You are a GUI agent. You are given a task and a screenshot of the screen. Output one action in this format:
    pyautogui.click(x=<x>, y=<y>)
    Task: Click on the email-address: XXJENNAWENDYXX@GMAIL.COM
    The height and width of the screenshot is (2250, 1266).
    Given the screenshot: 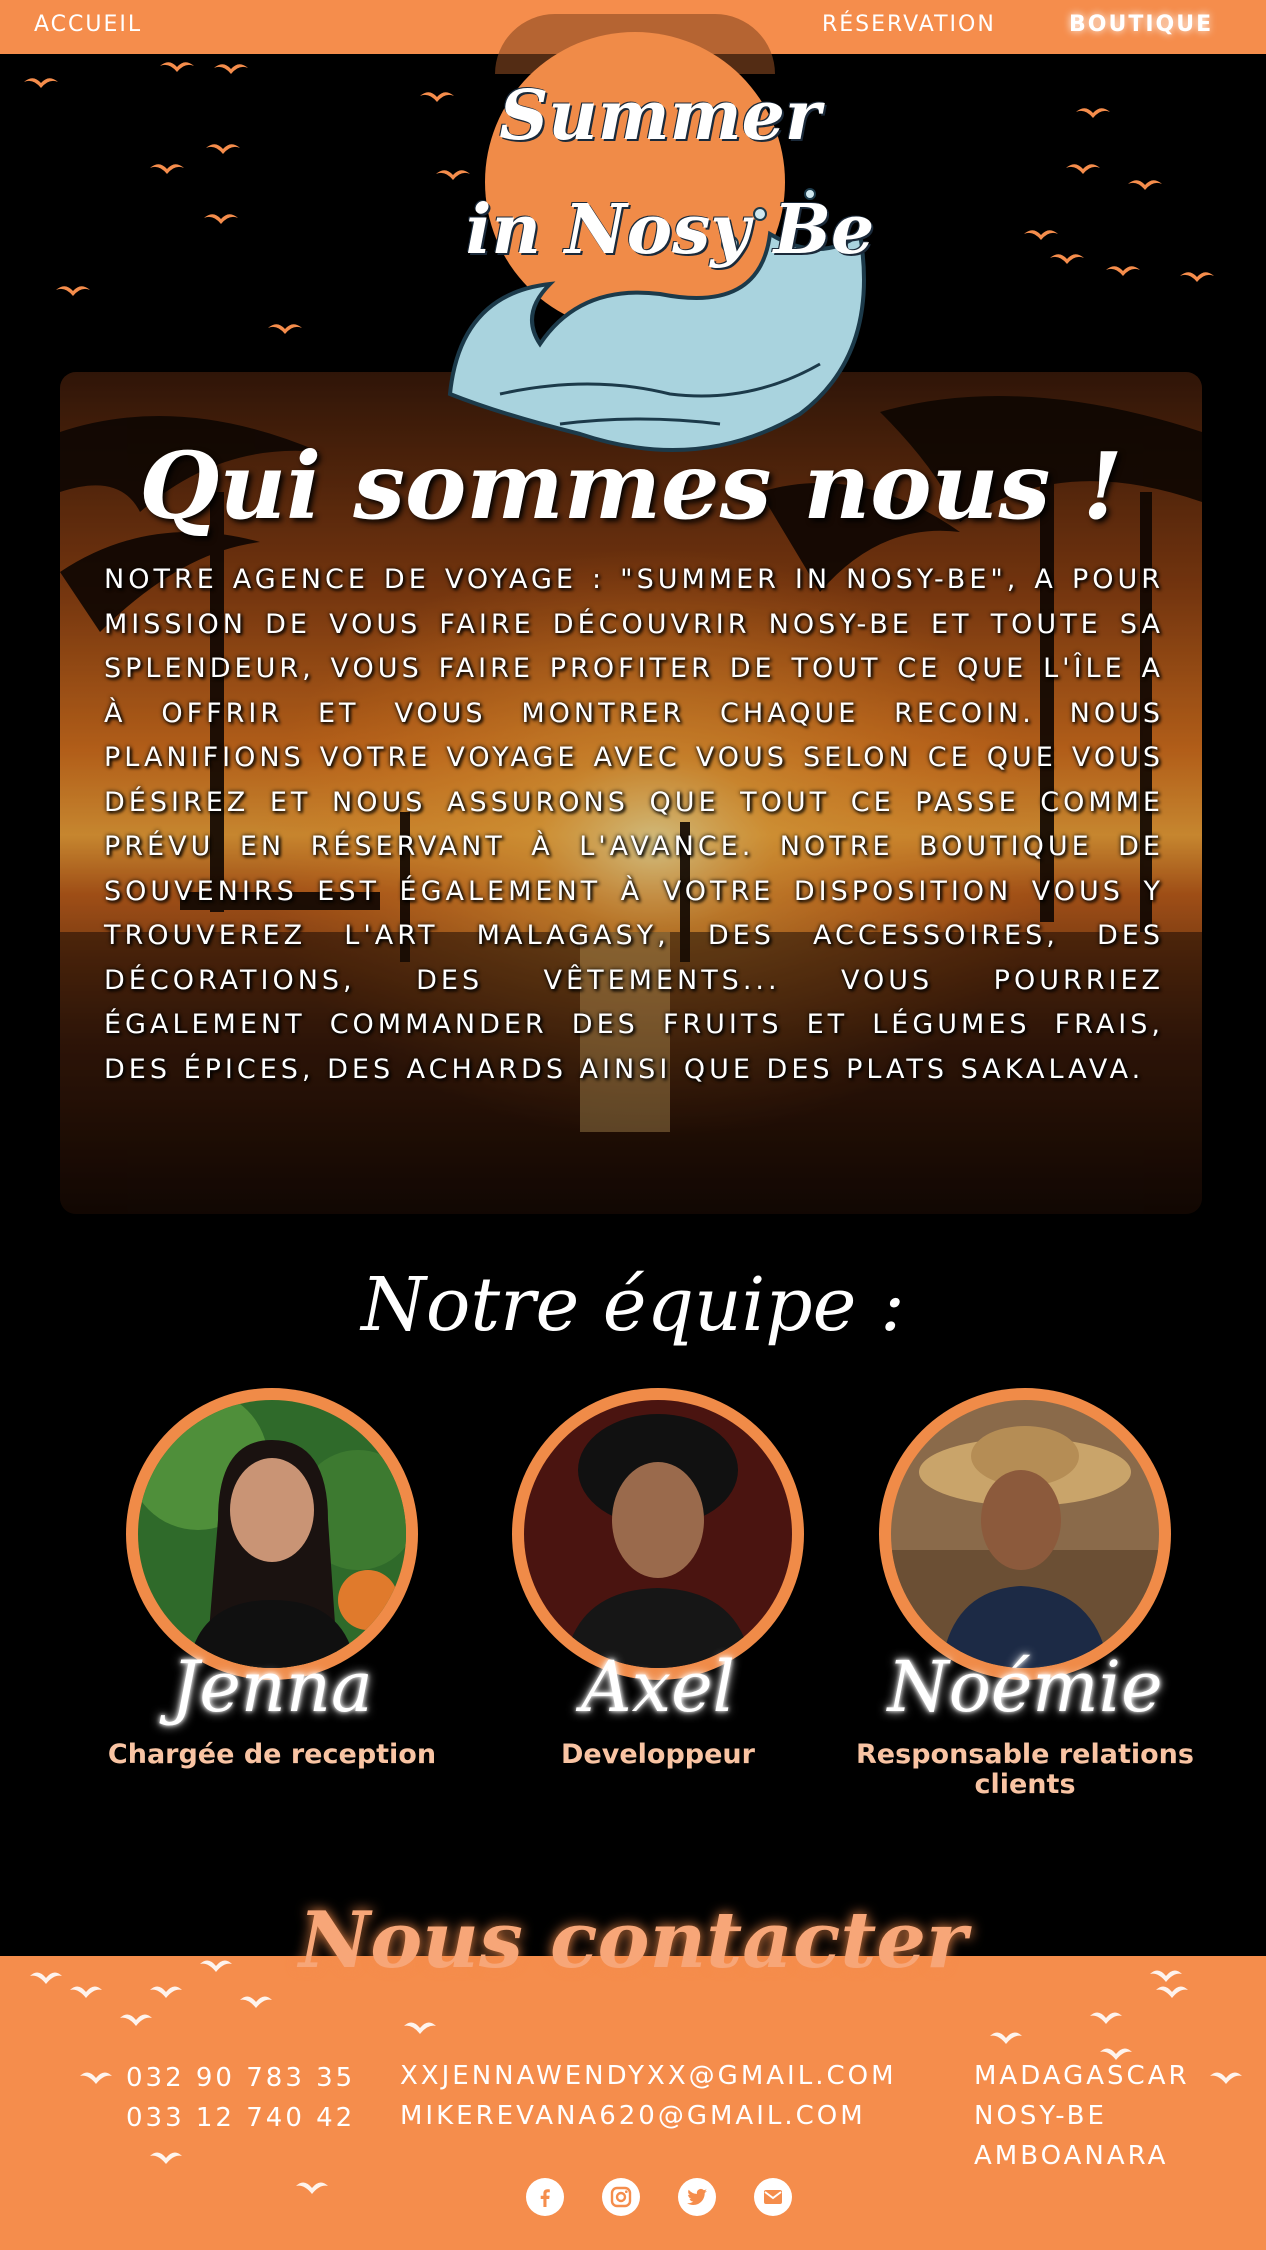 What is the action you would take?
    pyautogui.click(x=648, y=2076)
    